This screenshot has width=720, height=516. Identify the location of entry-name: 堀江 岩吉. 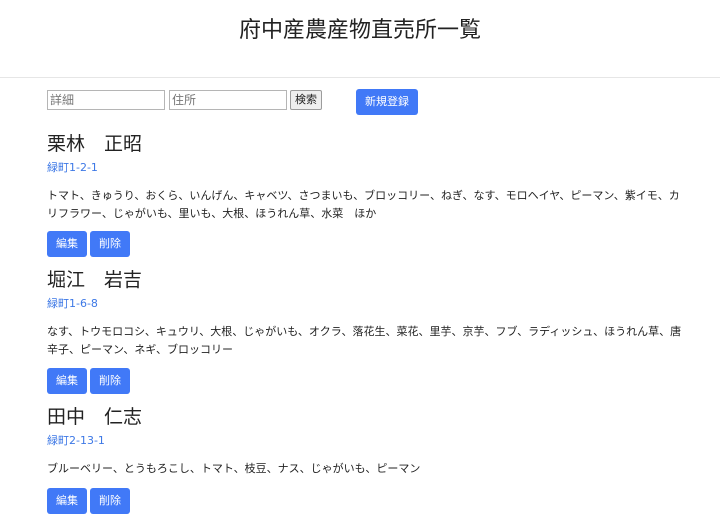
(95, 280).